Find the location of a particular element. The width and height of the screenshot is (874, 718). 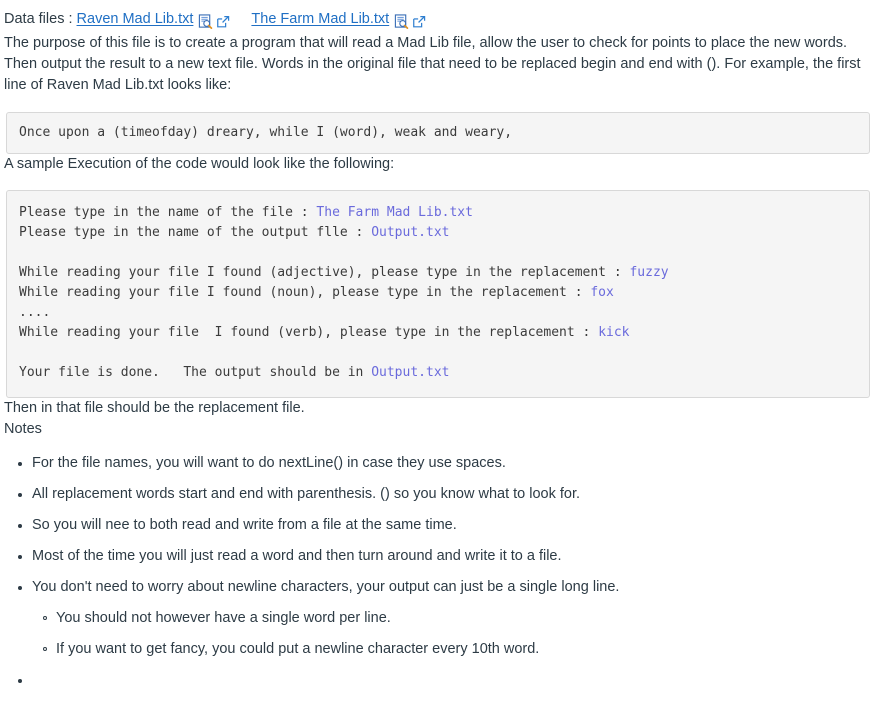

user-input-text: fox is located at coordinates (602, 292).